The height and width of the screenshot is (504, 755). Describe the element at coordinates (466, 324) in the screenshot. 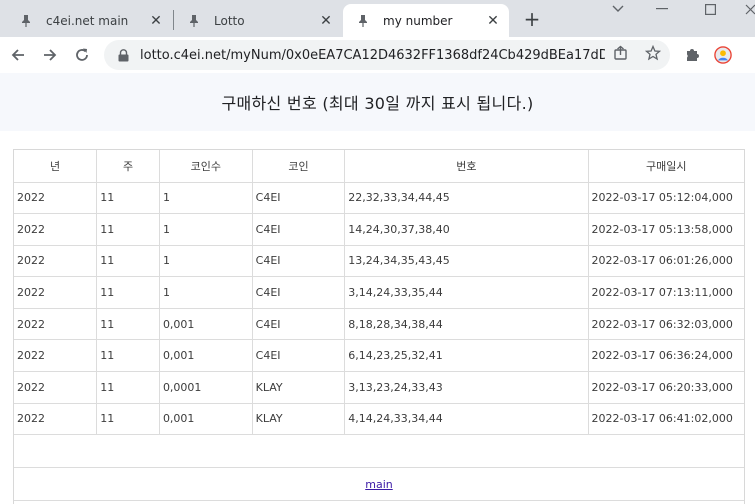

I see `cell-numbers: 8,18,28,34,38,44` at that location.